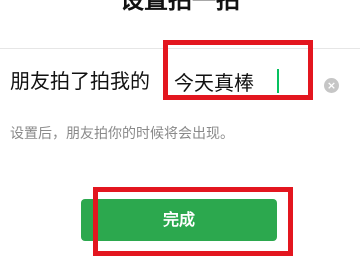 The width and height of the screenshot is (360, 270). Describe the element at coordinates (122, 134) in the screenshot. I see `hint-text: 设置后，朋友拍你的时候将会出现。` at that location.